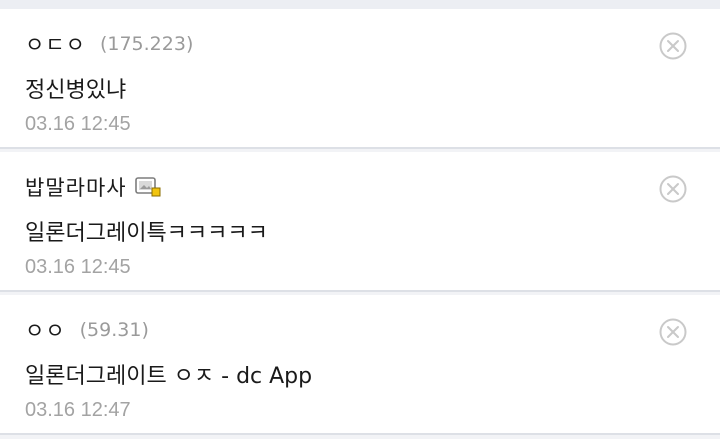  What do you see at coordinates (76, 187) in the screenshot?
I see `comment-nickname: 밥말라마사` at bounding box center [76, 187].